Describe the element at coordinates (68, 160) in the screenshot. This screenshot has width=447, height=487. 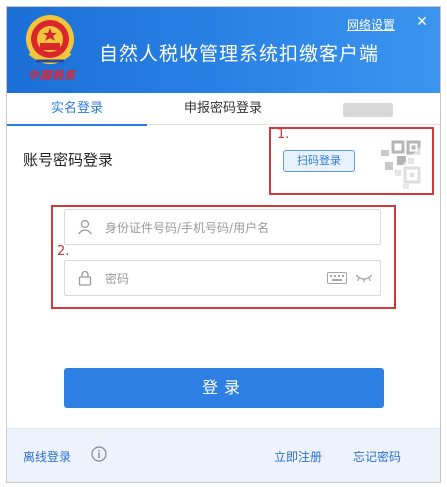
I see `section-title: 账号密码登录` at that location.